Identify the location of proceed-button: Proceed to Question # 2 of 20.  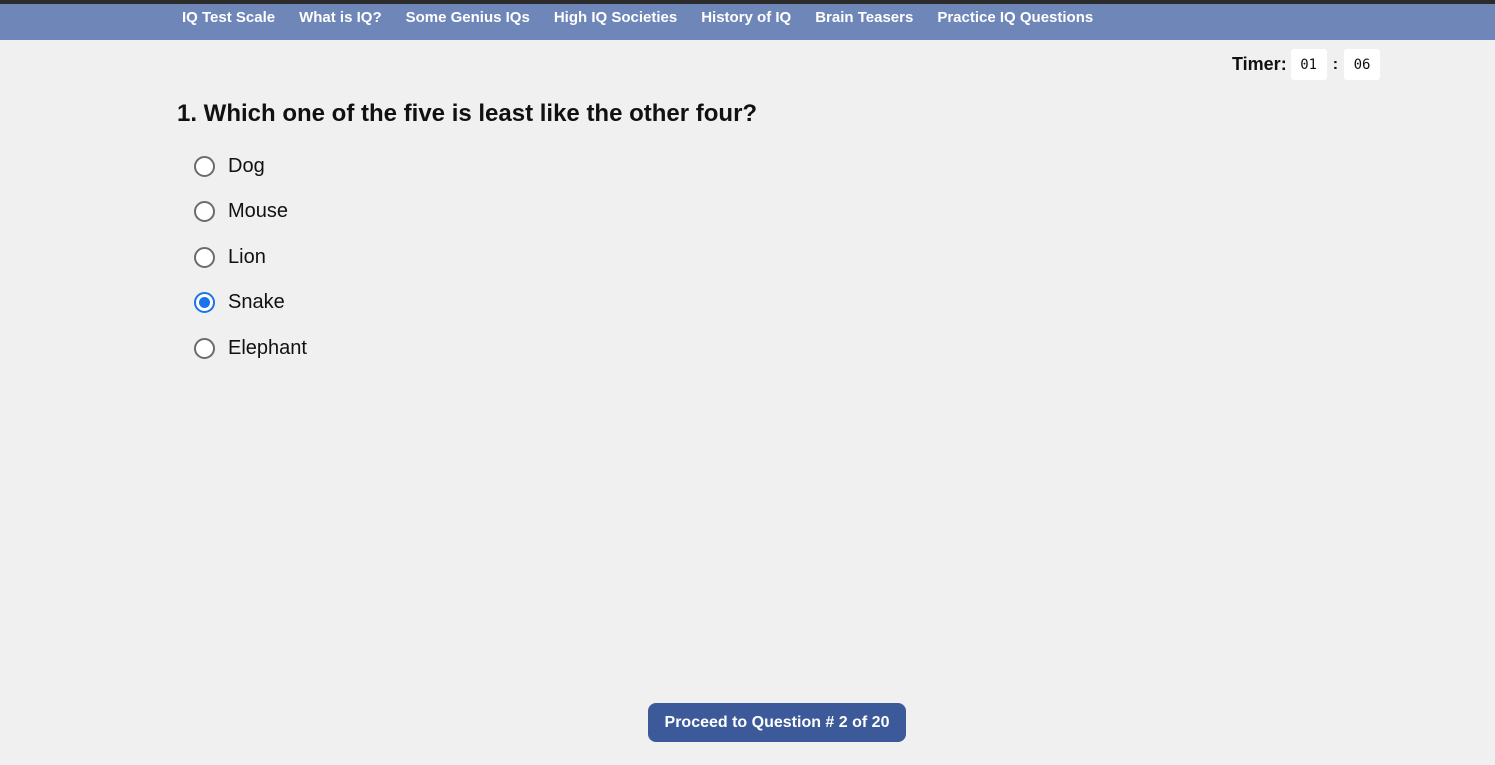
(777, 722).